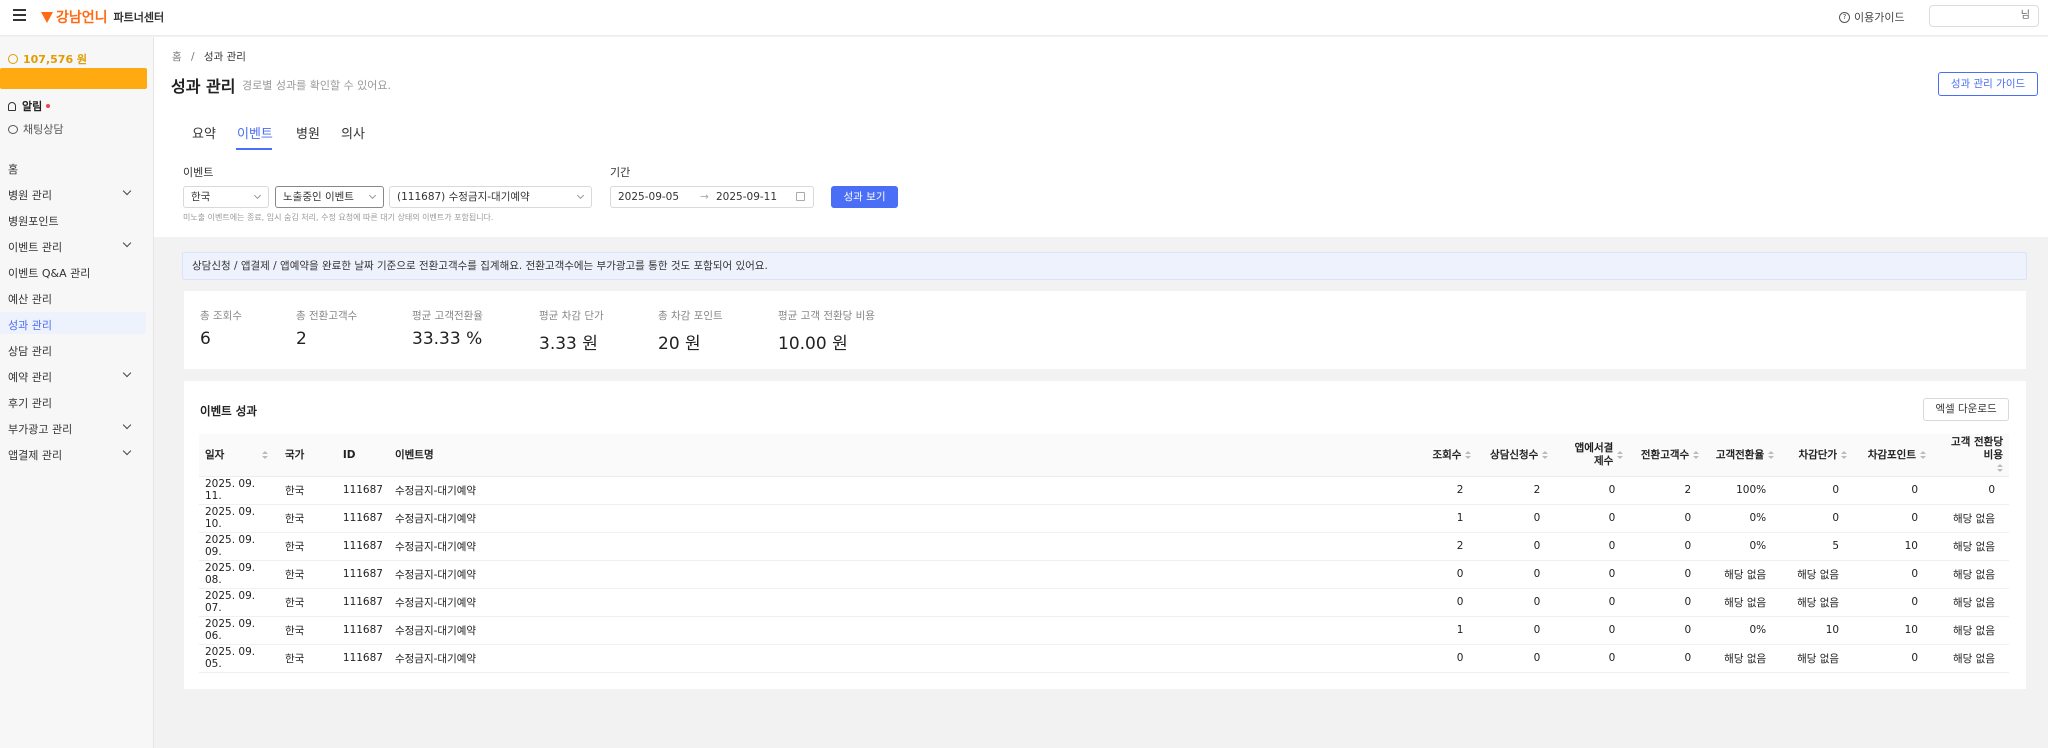 The height and width of the screenshot is (748, 2048). I want to click on bell-icon, so click(12, 106).